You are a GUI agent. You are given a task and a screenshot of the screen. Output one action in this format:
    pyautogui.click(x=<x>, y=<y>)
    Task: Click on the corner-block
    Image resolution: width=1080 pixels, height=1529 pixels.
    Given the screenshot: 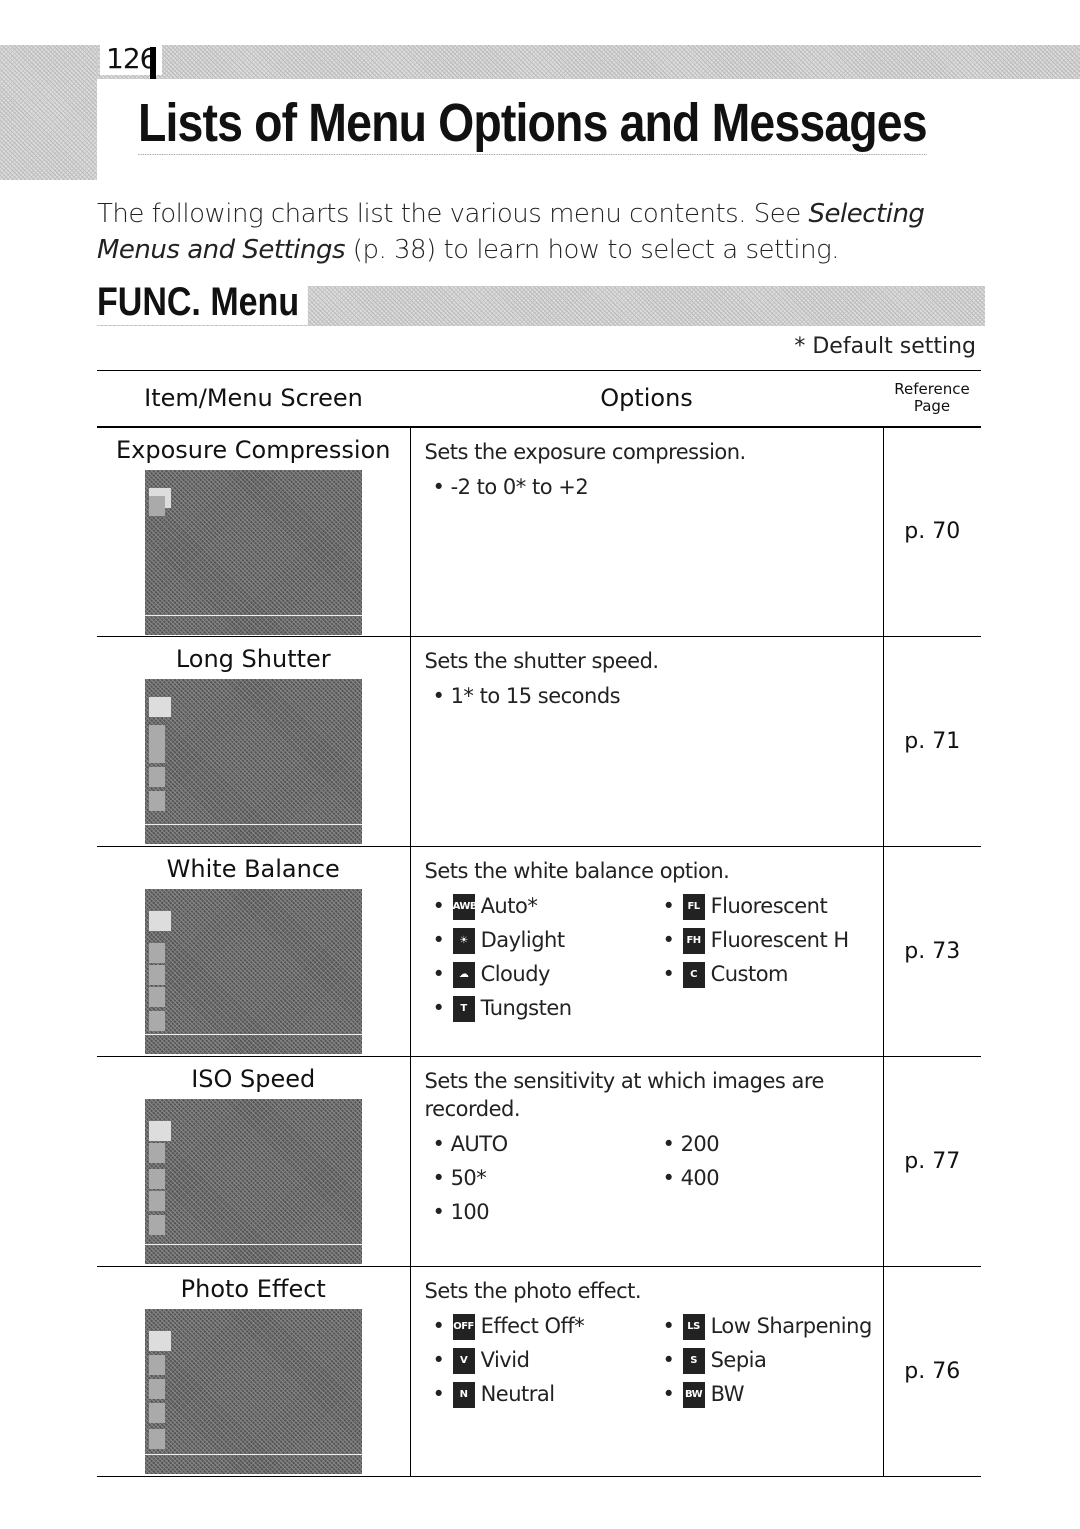 What is the action you would take?
    pyautogui.click(x=48, y=112)
    